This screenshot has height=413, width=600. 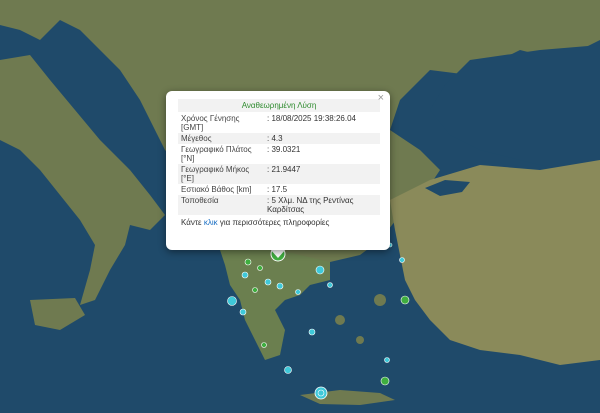 I want to click on table-row: Εστιακό Βάθος [km] : 17.5, so click(x=279, y=189).